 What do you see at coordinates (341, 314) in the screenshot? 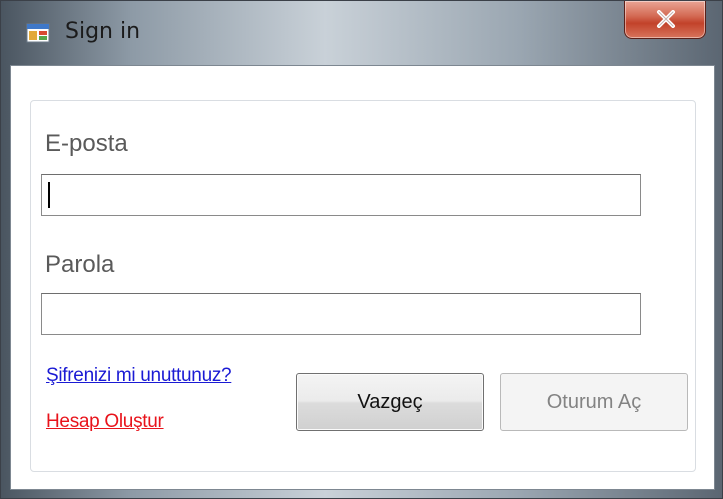
I see `password-field` at bounding box center [341, 314].